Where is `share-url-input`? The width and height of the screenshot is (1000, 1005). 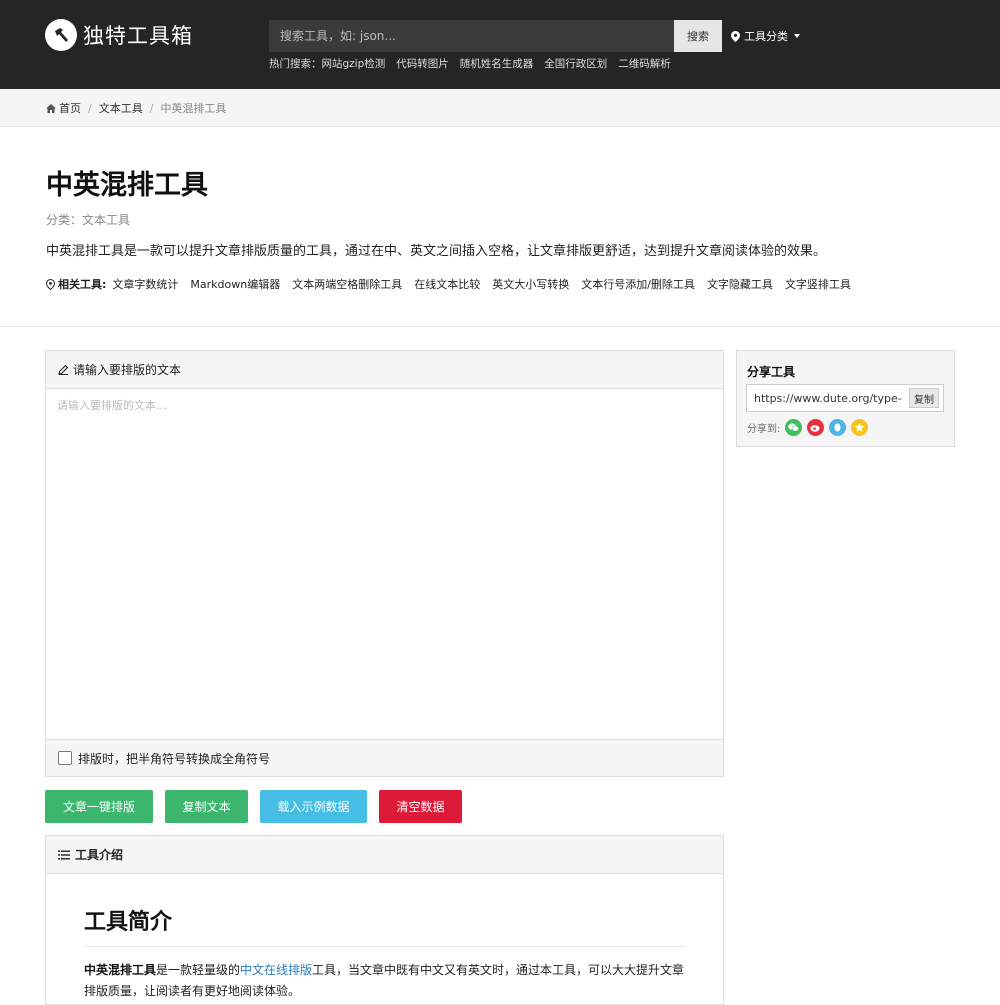 share-url-input is located at coordinates (828, 398).